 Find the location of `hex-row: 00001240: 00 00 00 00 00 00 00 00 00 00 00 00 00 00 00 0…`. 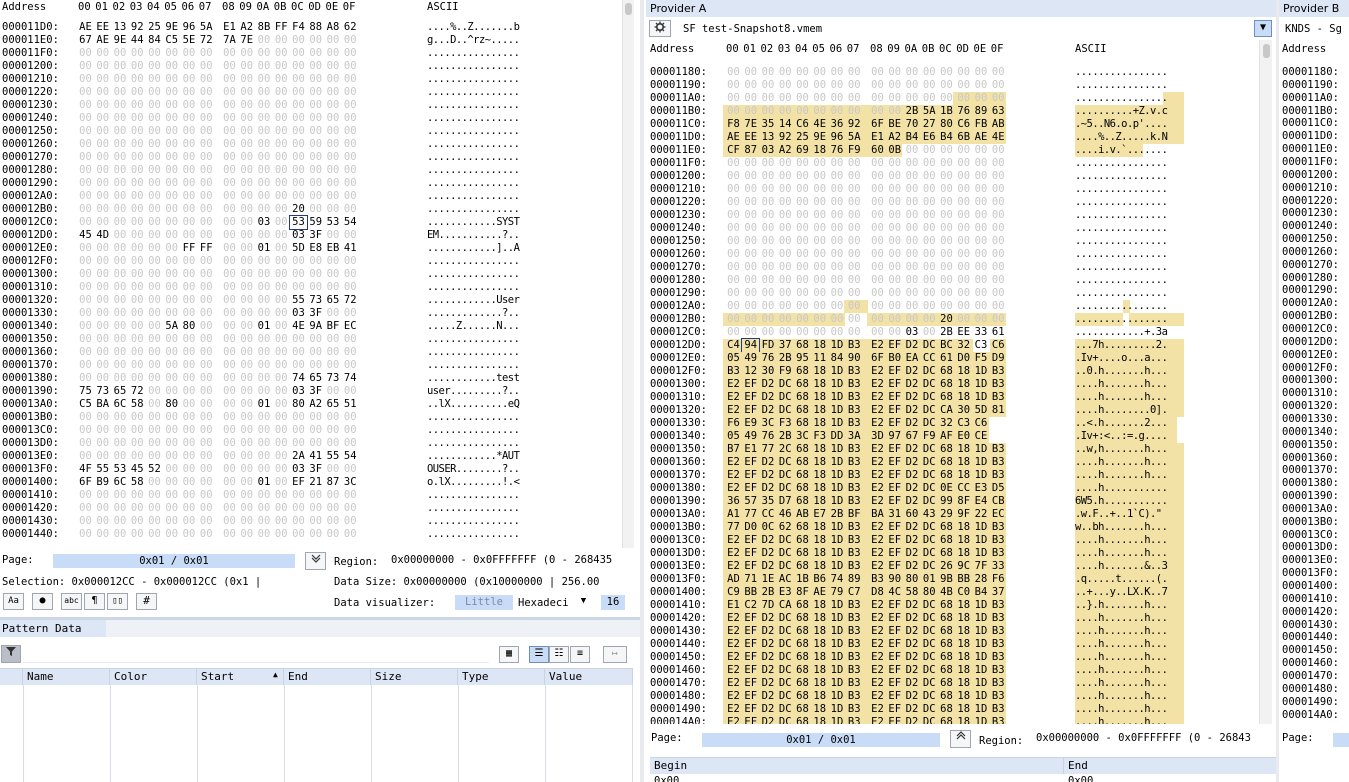

hex-row: 00001240: 00 00 00 00 00 00 00 00 00 00 00 00 00 00 00 0… is located at coordinates (310, 118).